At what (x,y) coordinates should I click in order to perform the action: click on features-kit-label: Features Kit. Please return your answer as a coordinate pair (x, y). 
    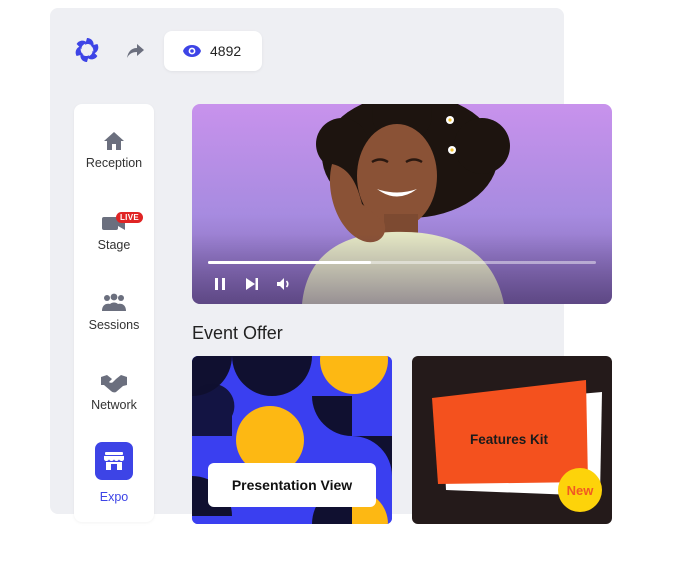
    Looking at the image, I should click on (509, 439).